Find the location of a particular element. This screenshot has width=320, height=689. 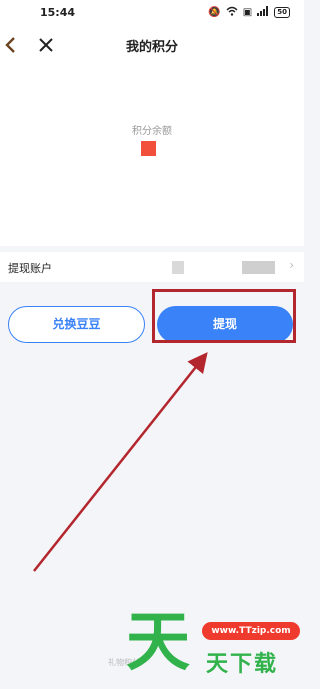

status-time: 15:44 is located at coordinates (58, 12).